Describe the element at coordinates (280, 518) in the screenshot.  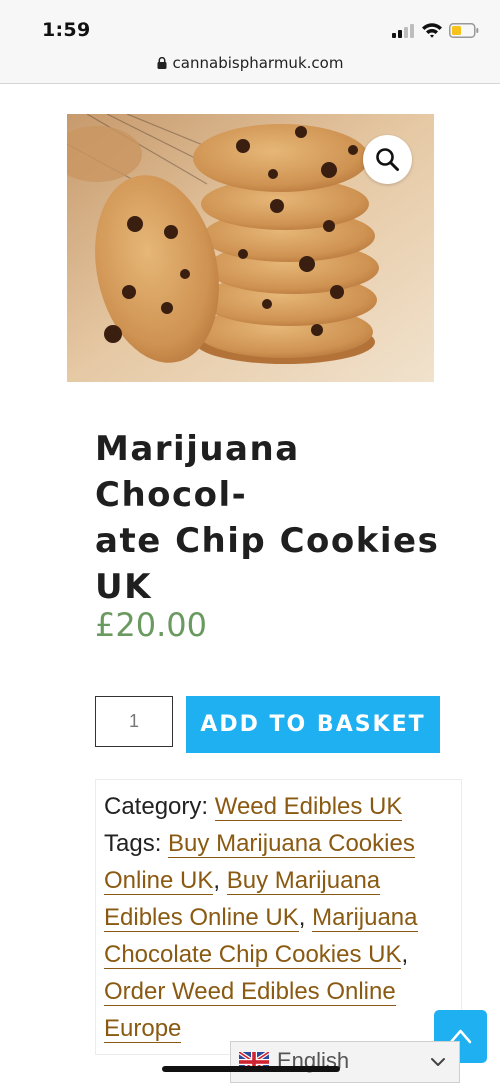
I see `product-title: Marijuana Chocol- ate Chip Cookies UK` at that location.